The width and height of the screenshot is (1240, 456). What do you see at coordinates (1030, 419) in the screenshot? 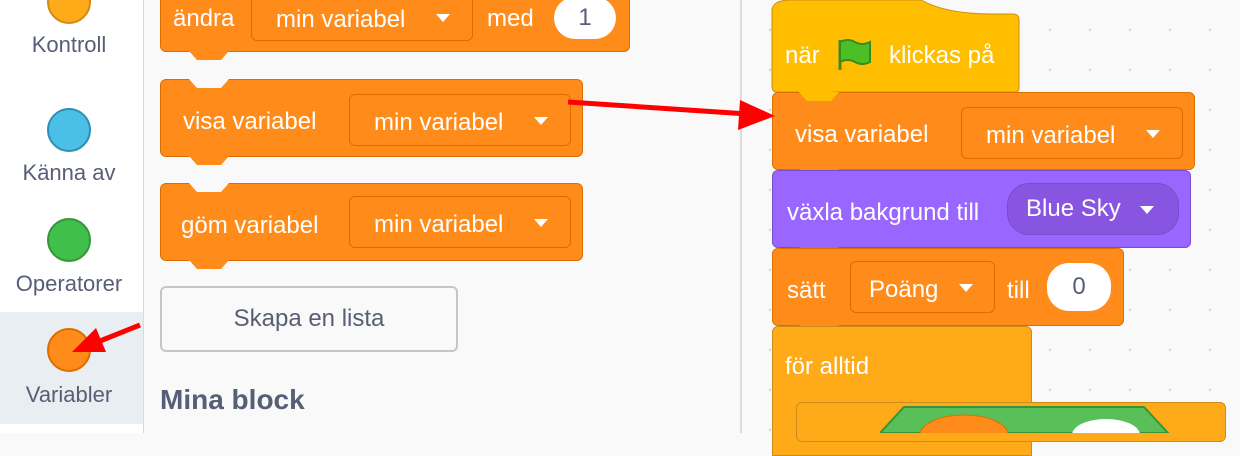
I see `nested-operator-block` at bounding box center [1030, 419].